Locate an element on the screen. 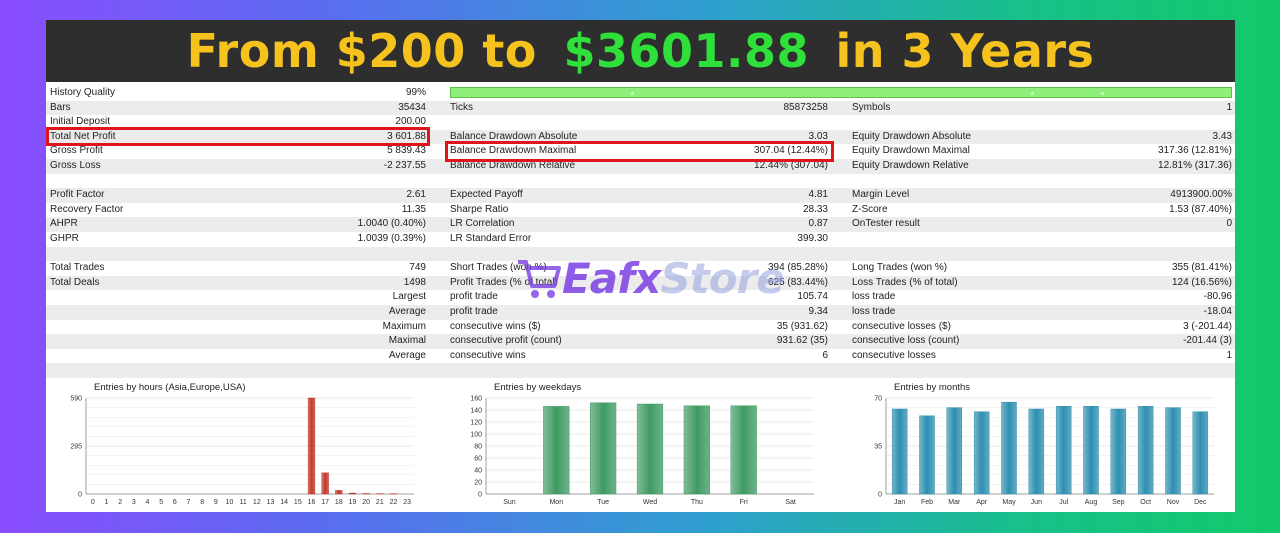  x-tick-label: Jun is located at coordinates (1036, 502).